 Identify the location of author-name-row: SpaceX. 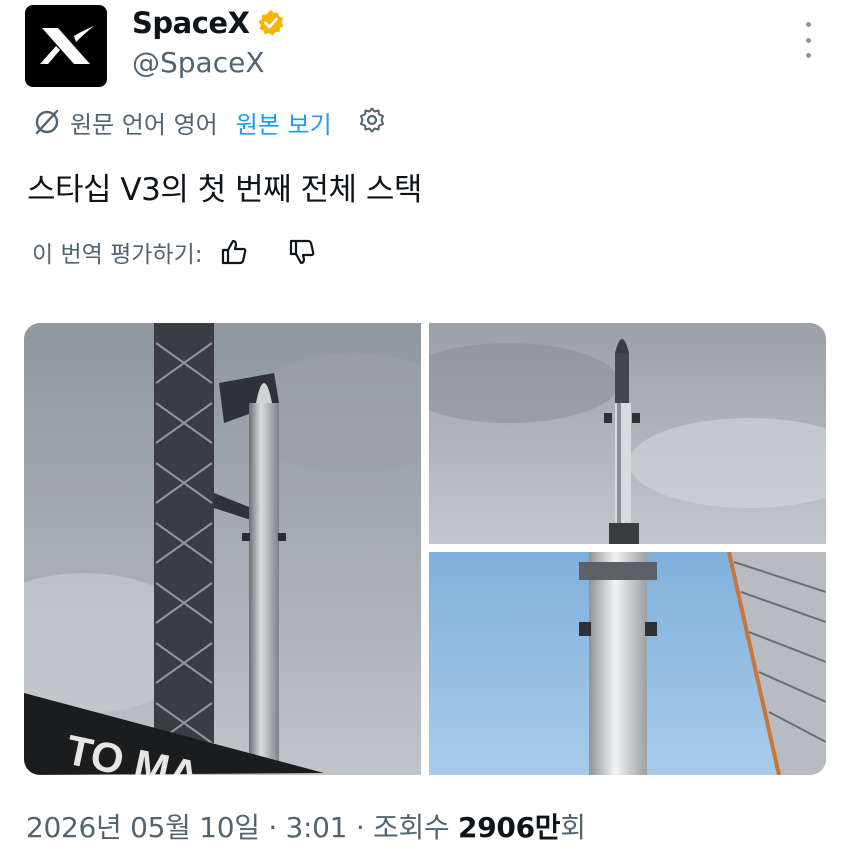
(208, 23).